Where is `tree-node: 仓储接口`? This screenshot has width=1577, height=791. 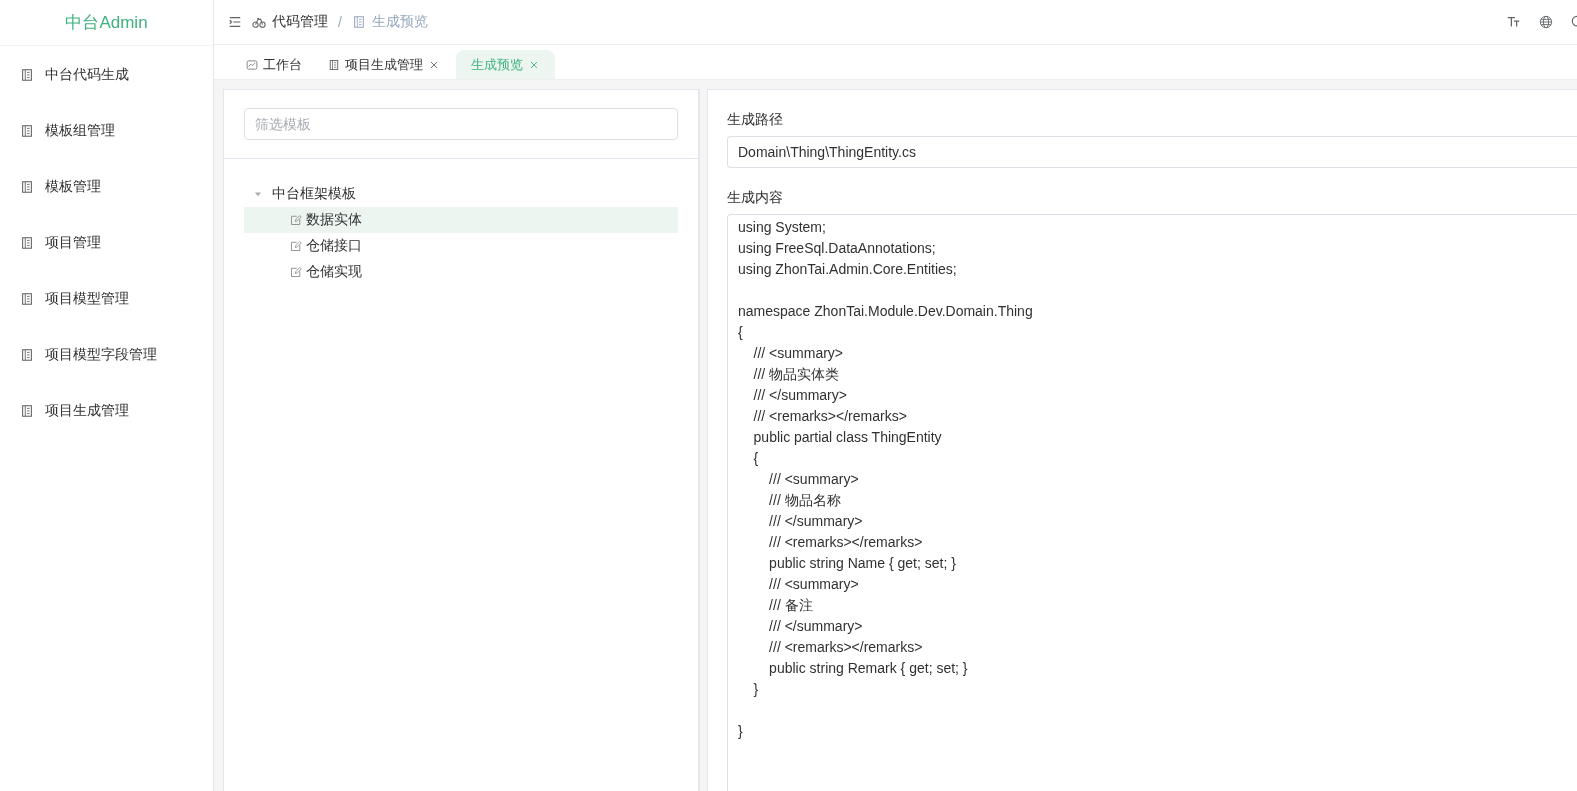 tree-node: 仓储接口 is located at coordinates (461, 246).